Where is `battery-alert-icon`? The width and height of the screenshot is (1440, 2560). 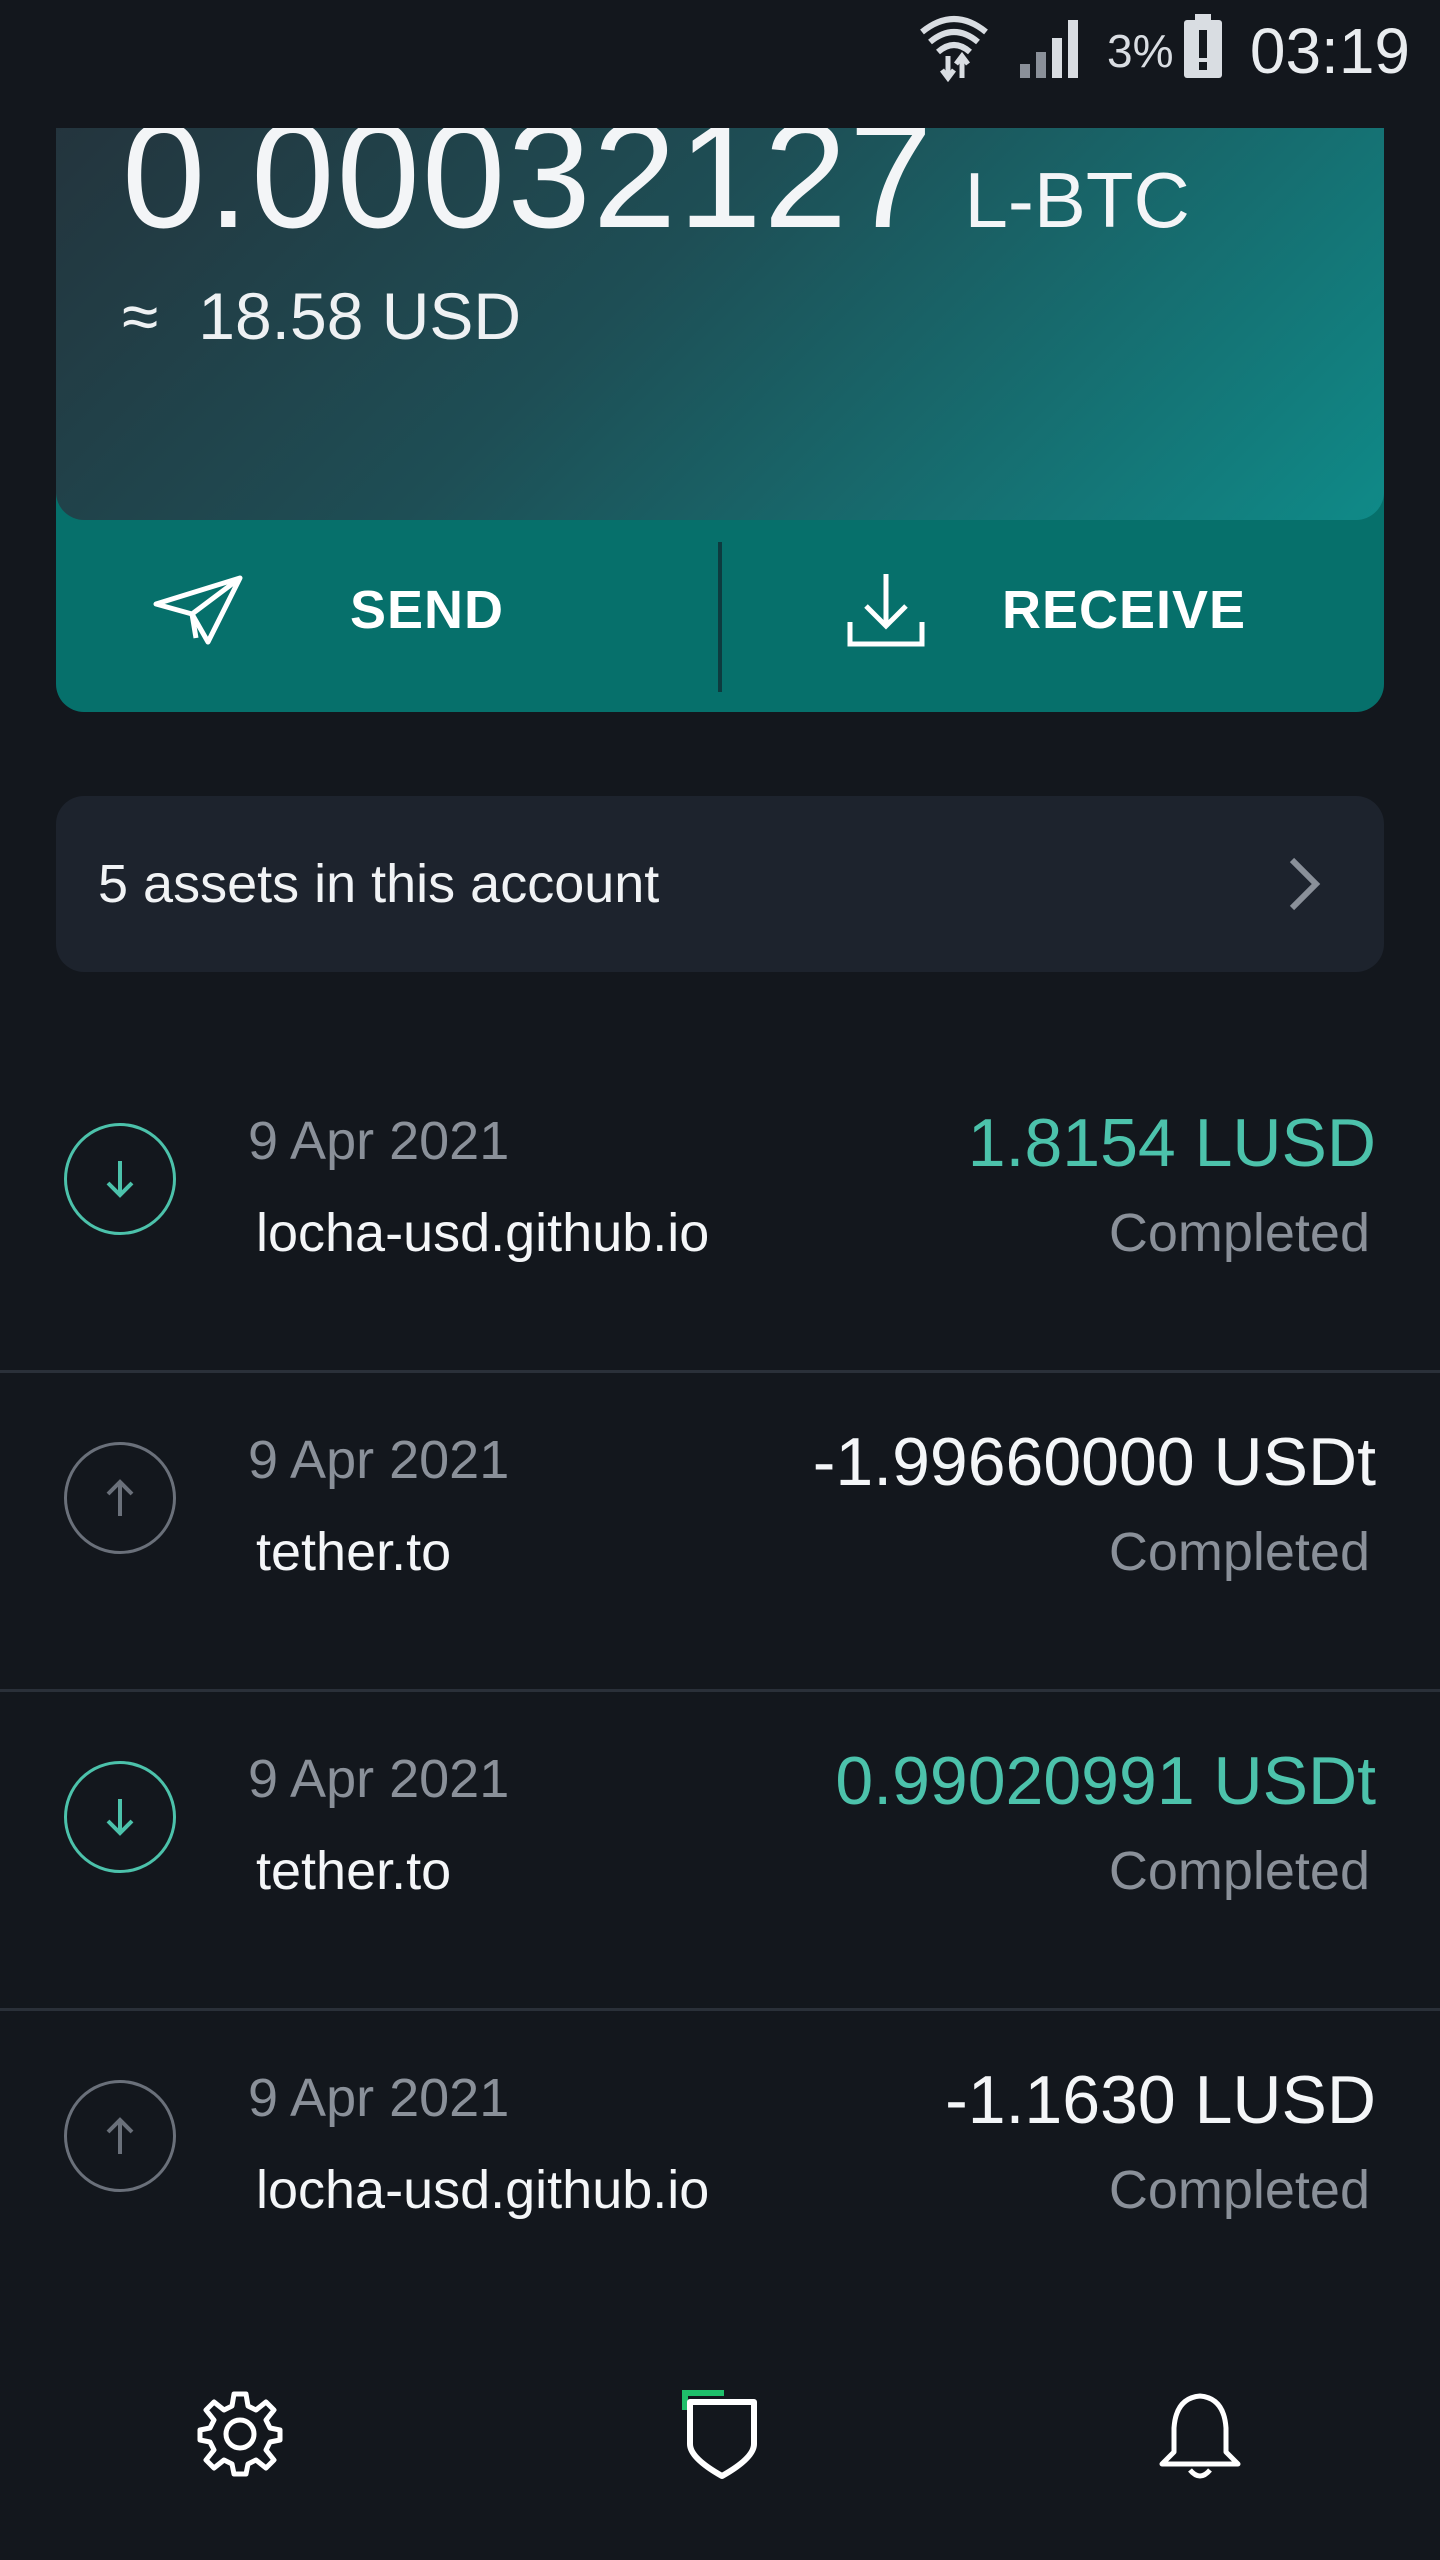
battery-alert-icon is located at coordinates (1203, 46).